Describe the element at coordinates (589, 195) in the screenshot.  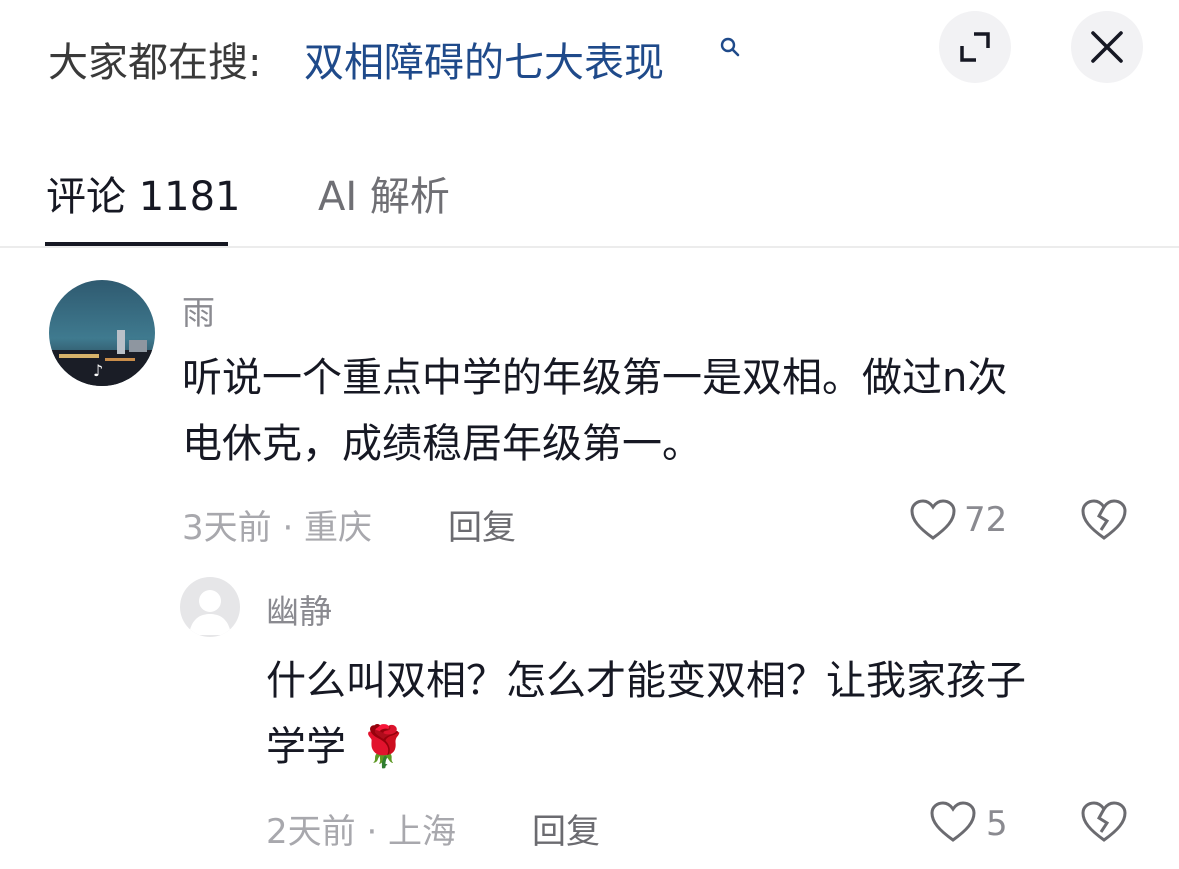
I see `tab-bar: 评论 1181 AI 解析` at that location.